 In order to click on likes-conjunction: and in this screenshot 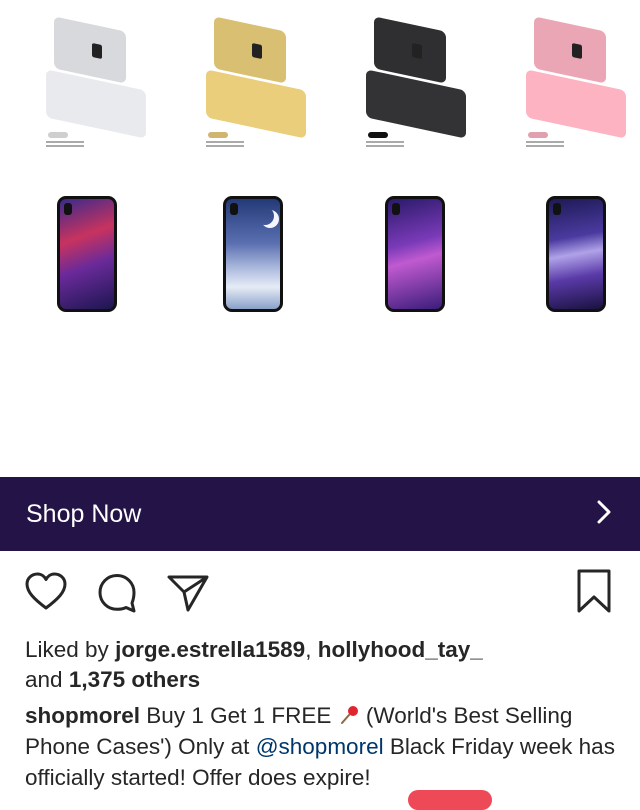, I will do `click(44, 679)`.